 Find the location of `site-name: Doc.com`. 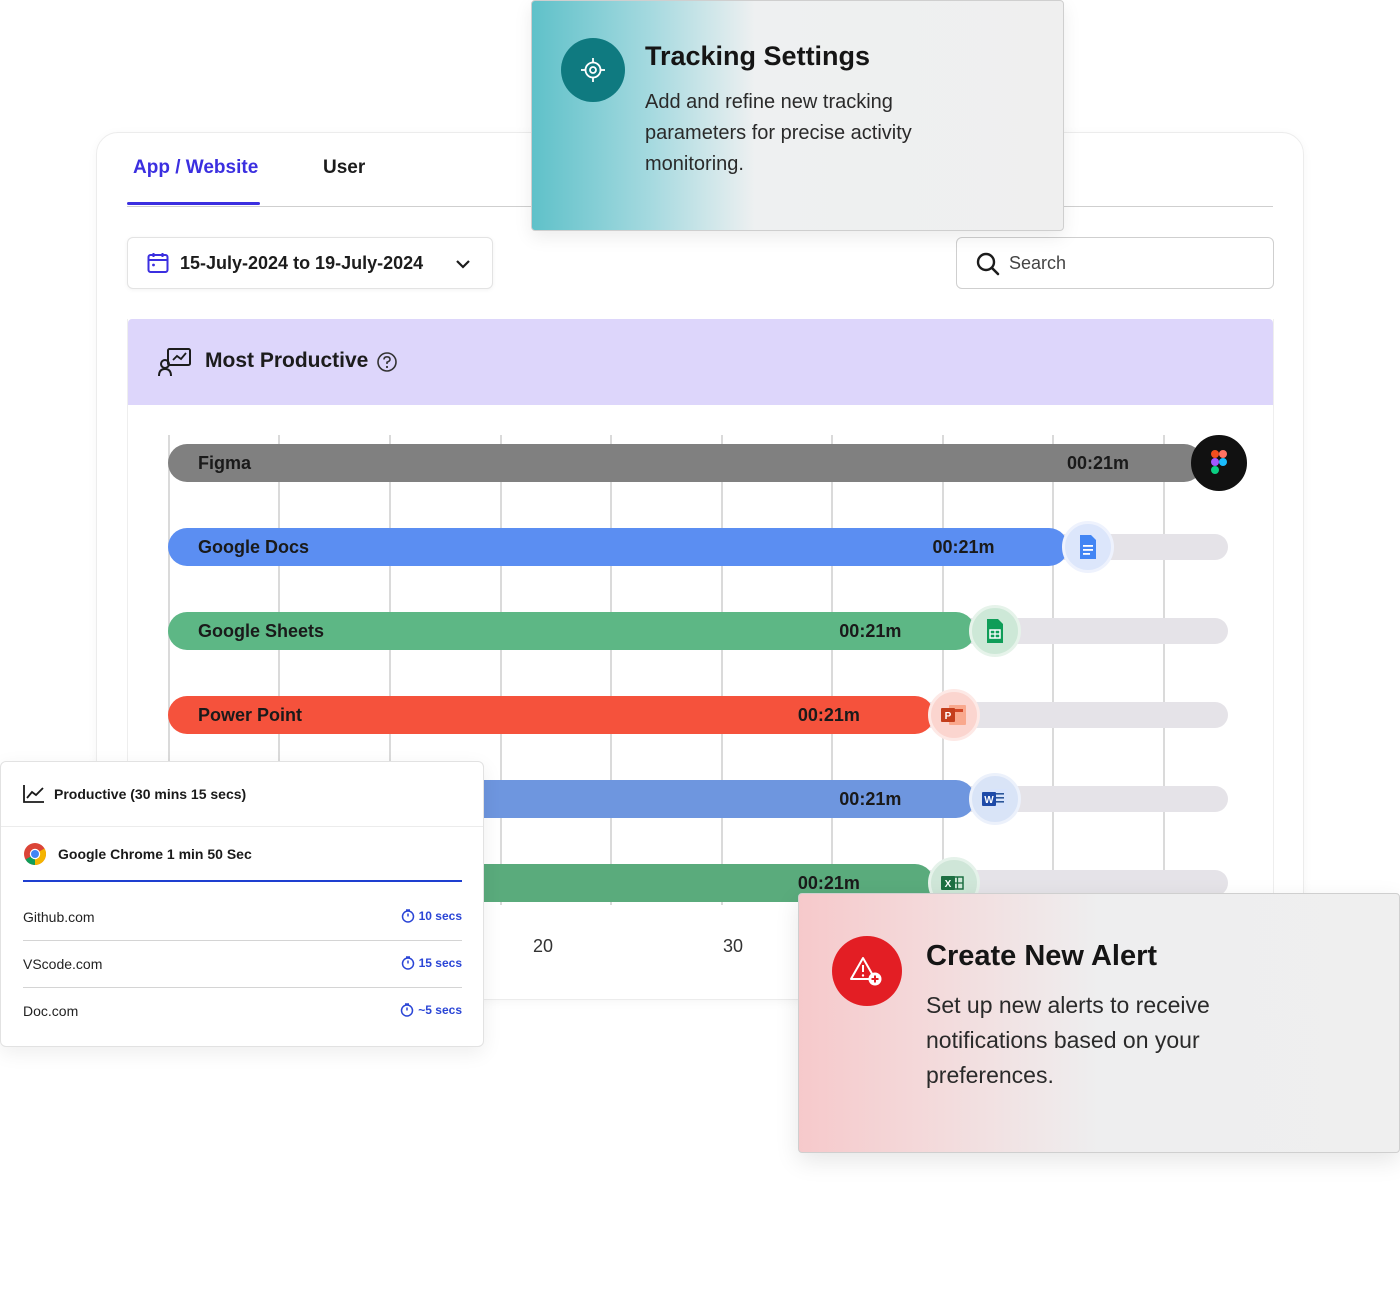

site-name: Doc.com is located at coordinates (51, 1011).